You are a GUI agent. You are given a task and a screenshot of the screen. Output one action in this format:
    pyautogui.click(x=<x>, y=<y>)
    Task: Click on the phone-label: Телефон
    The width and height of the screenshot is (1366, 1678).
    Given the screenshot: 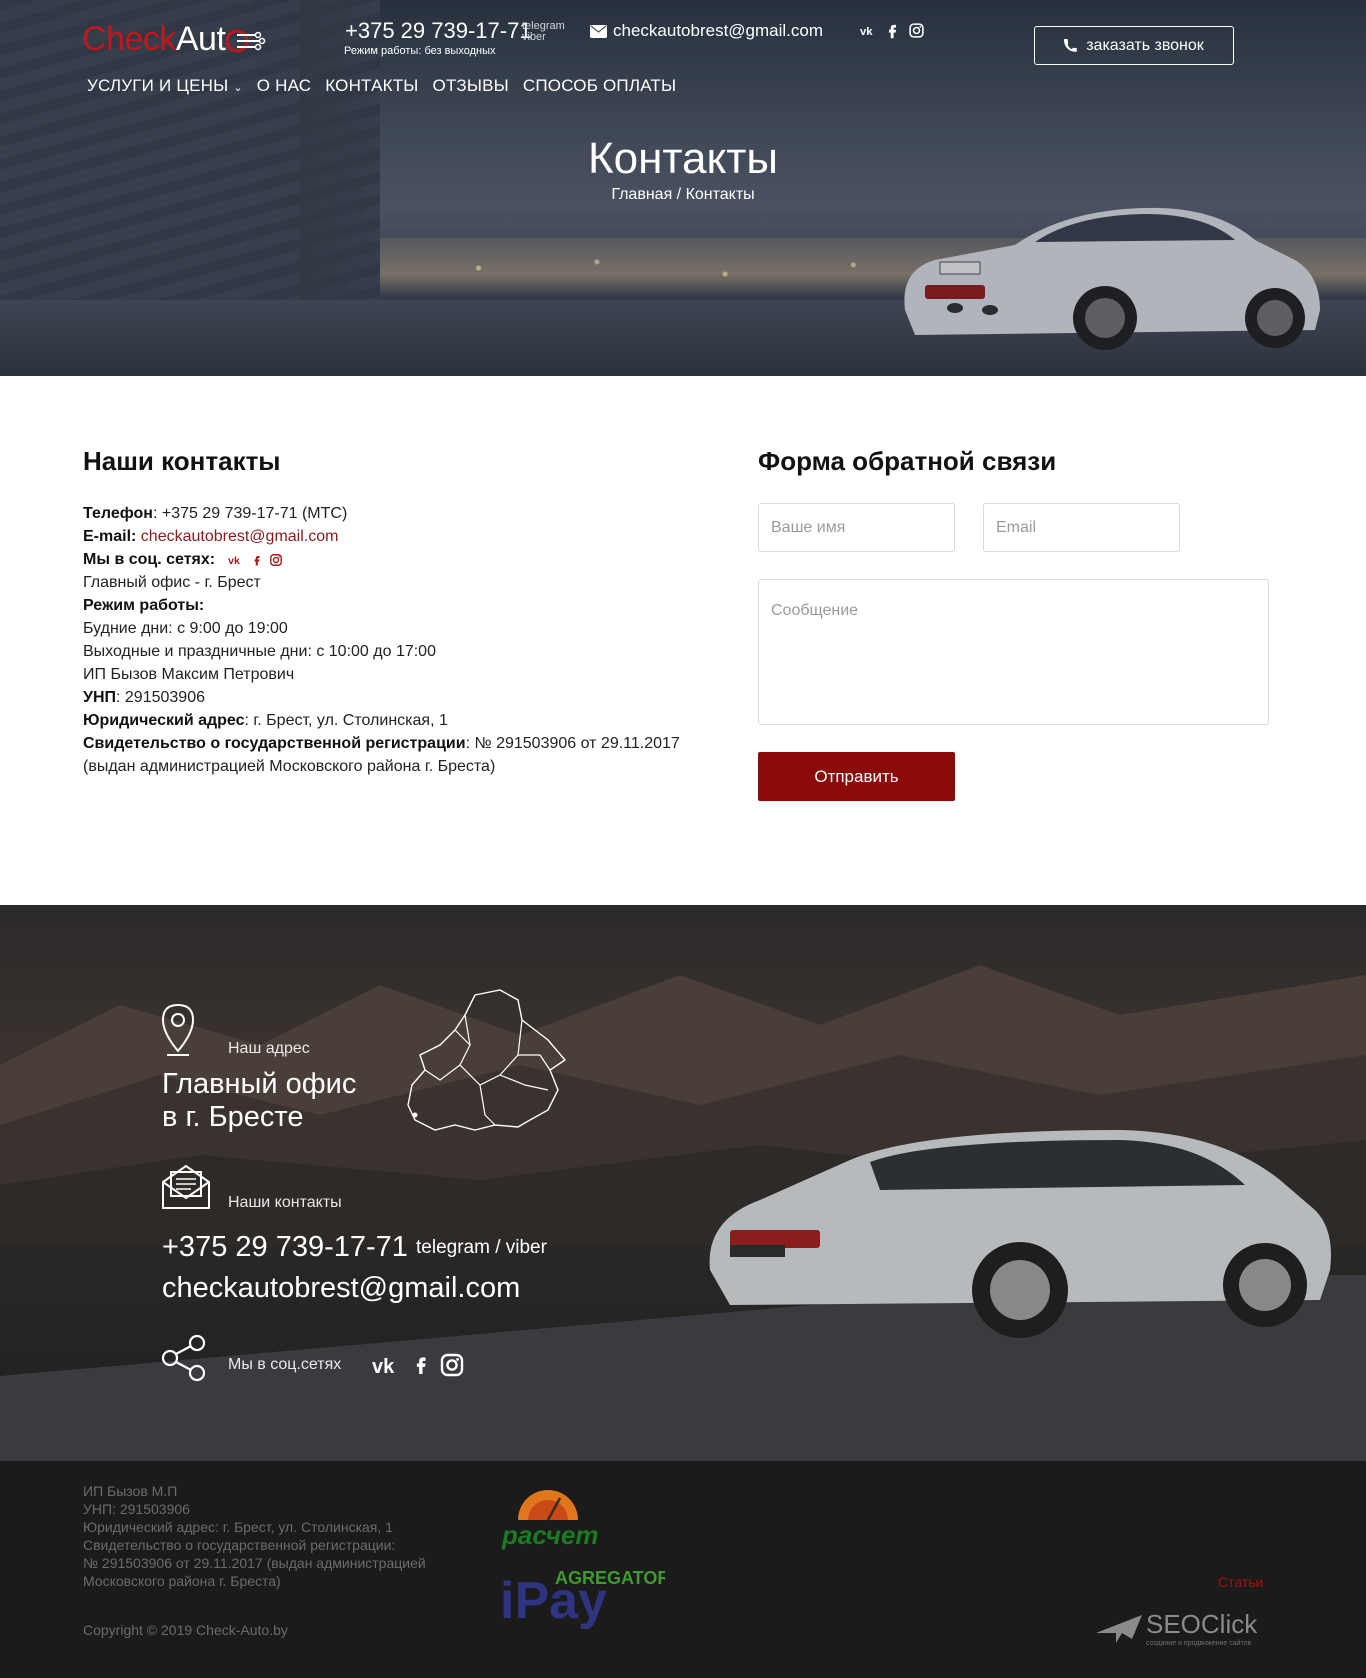 What is the action you would take?
    pyautogui.click(x=118, y=513)
    